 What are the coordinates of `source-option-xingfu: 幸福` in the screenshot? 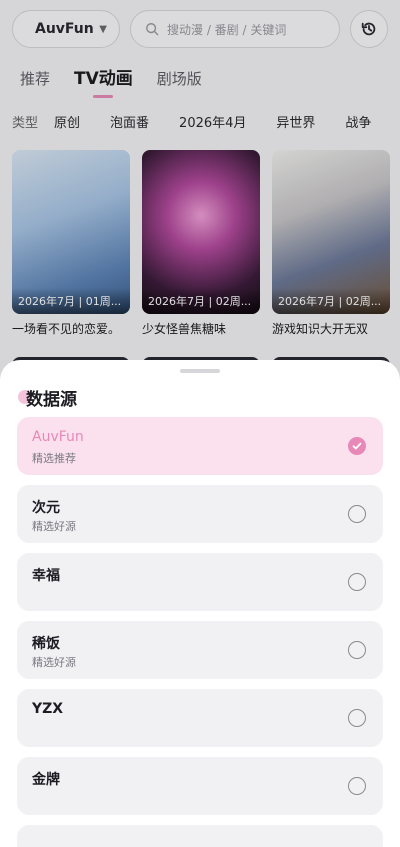 It's located at (200, 582).